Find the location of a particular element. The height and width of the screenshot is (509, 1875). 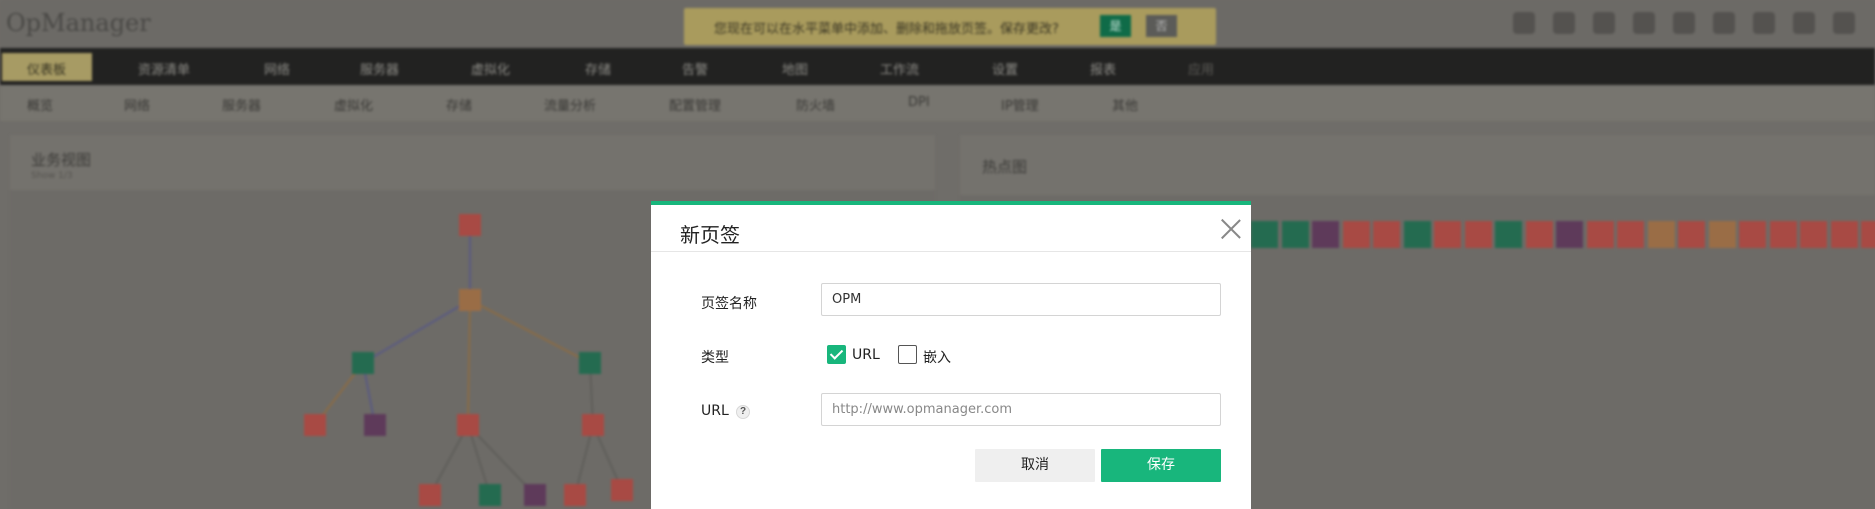

sub-nav-item: 存储 is located at coordinates (459, 104).